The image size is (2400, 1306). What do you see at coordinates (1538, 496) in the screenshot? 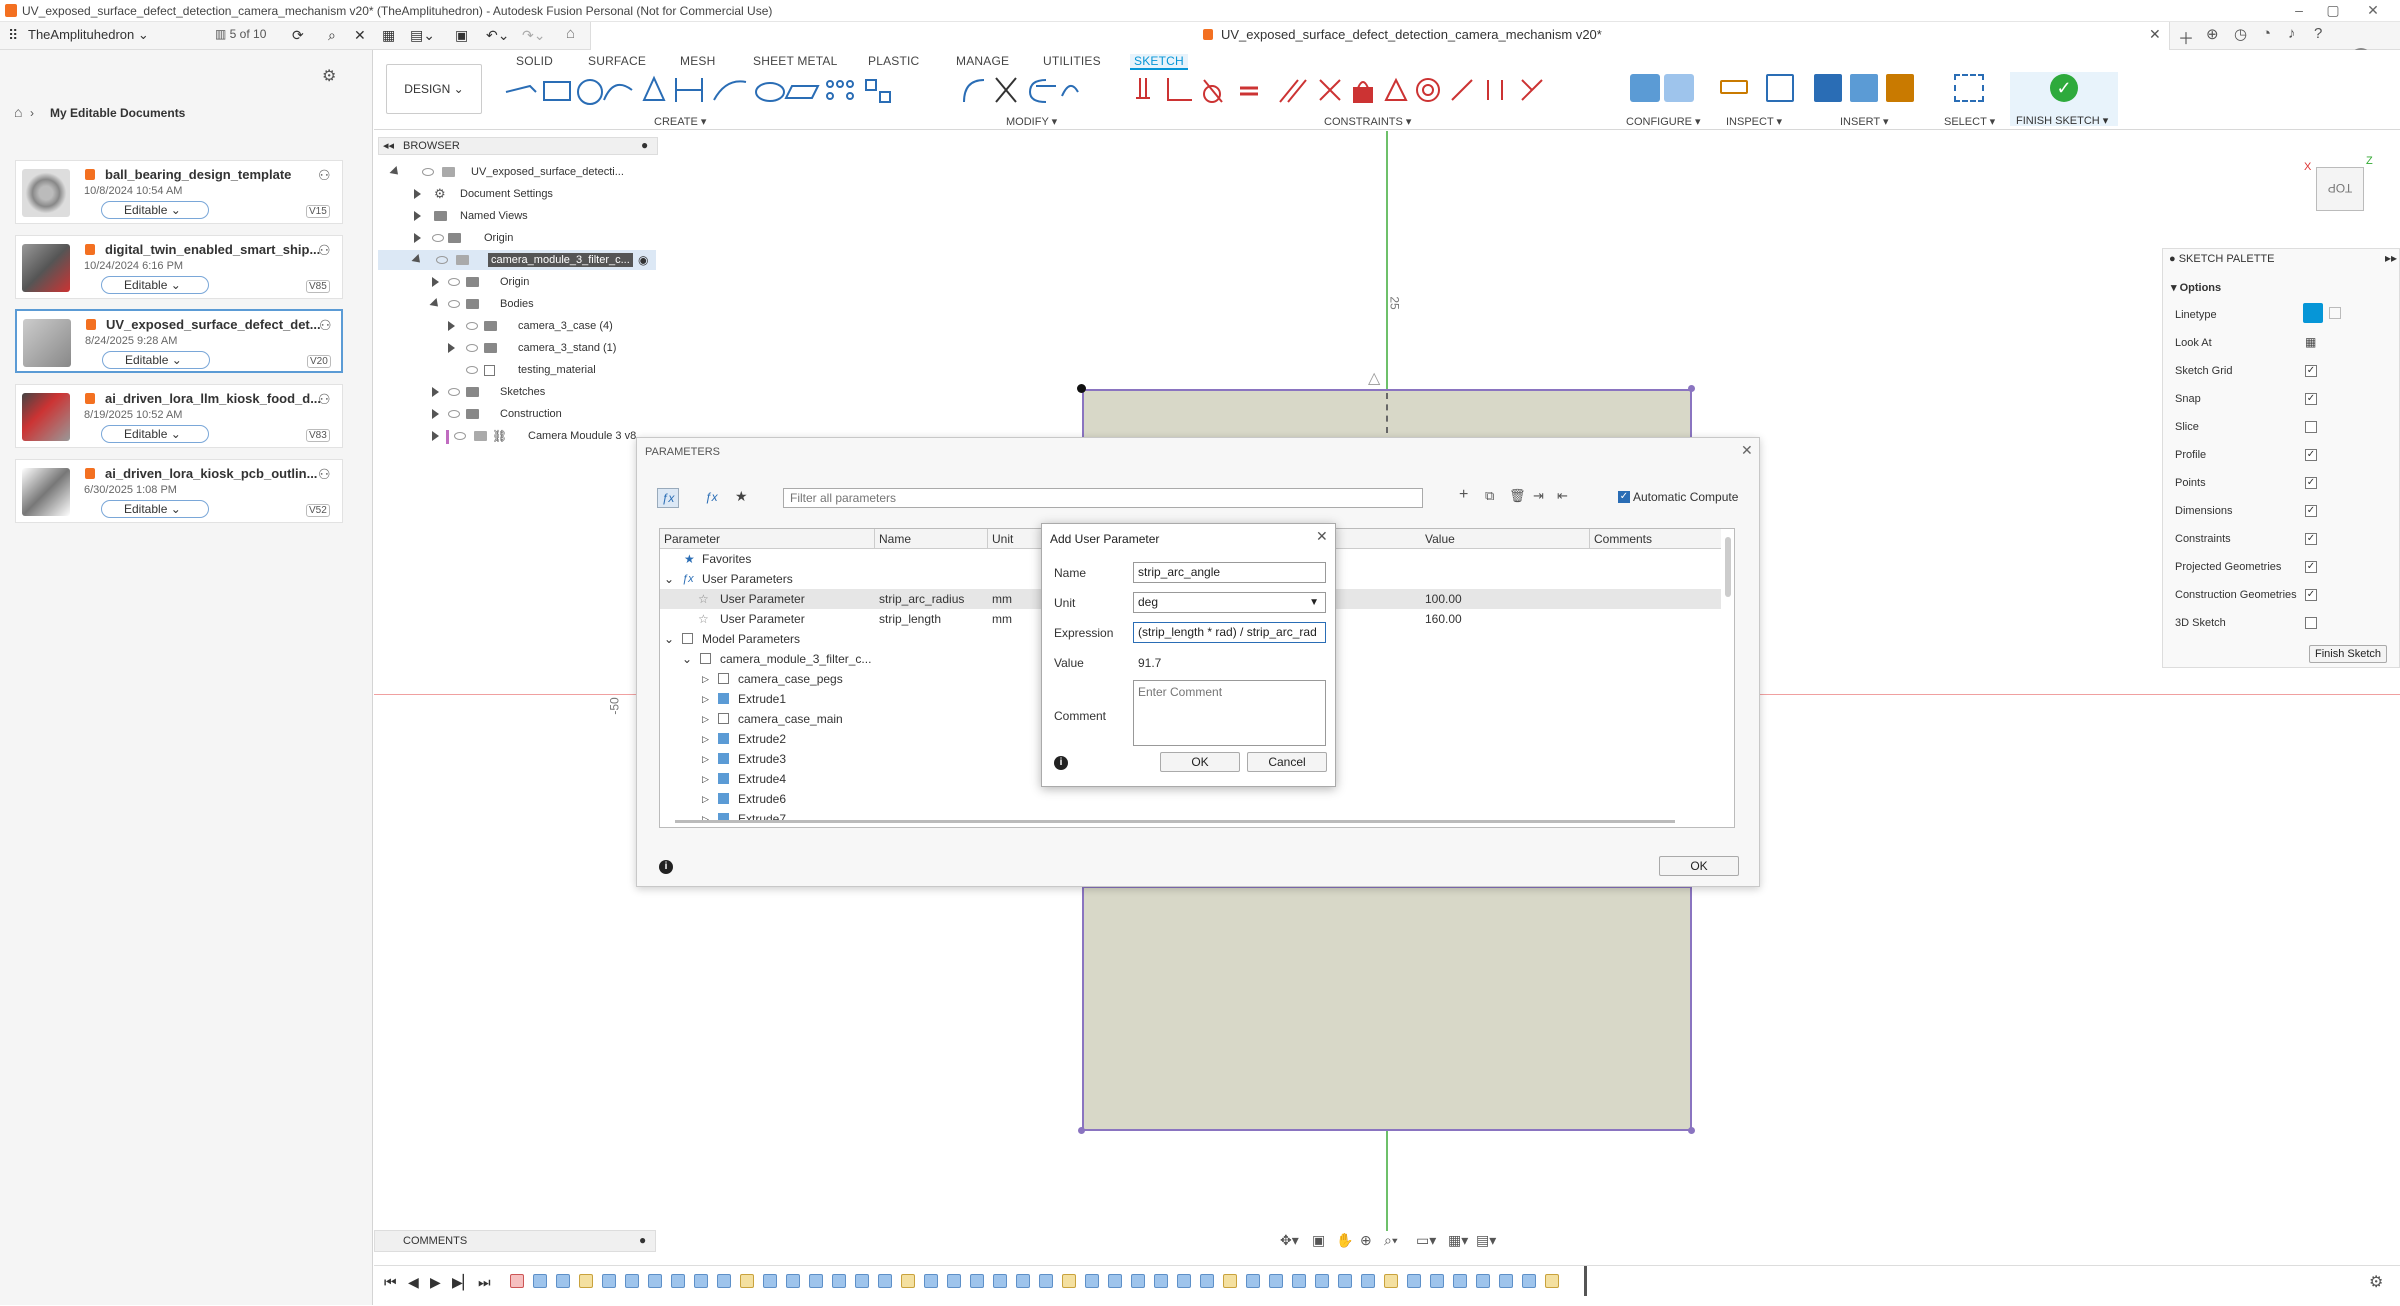
I see `import-icon: ⇥` at bounding box center [1538, 496].